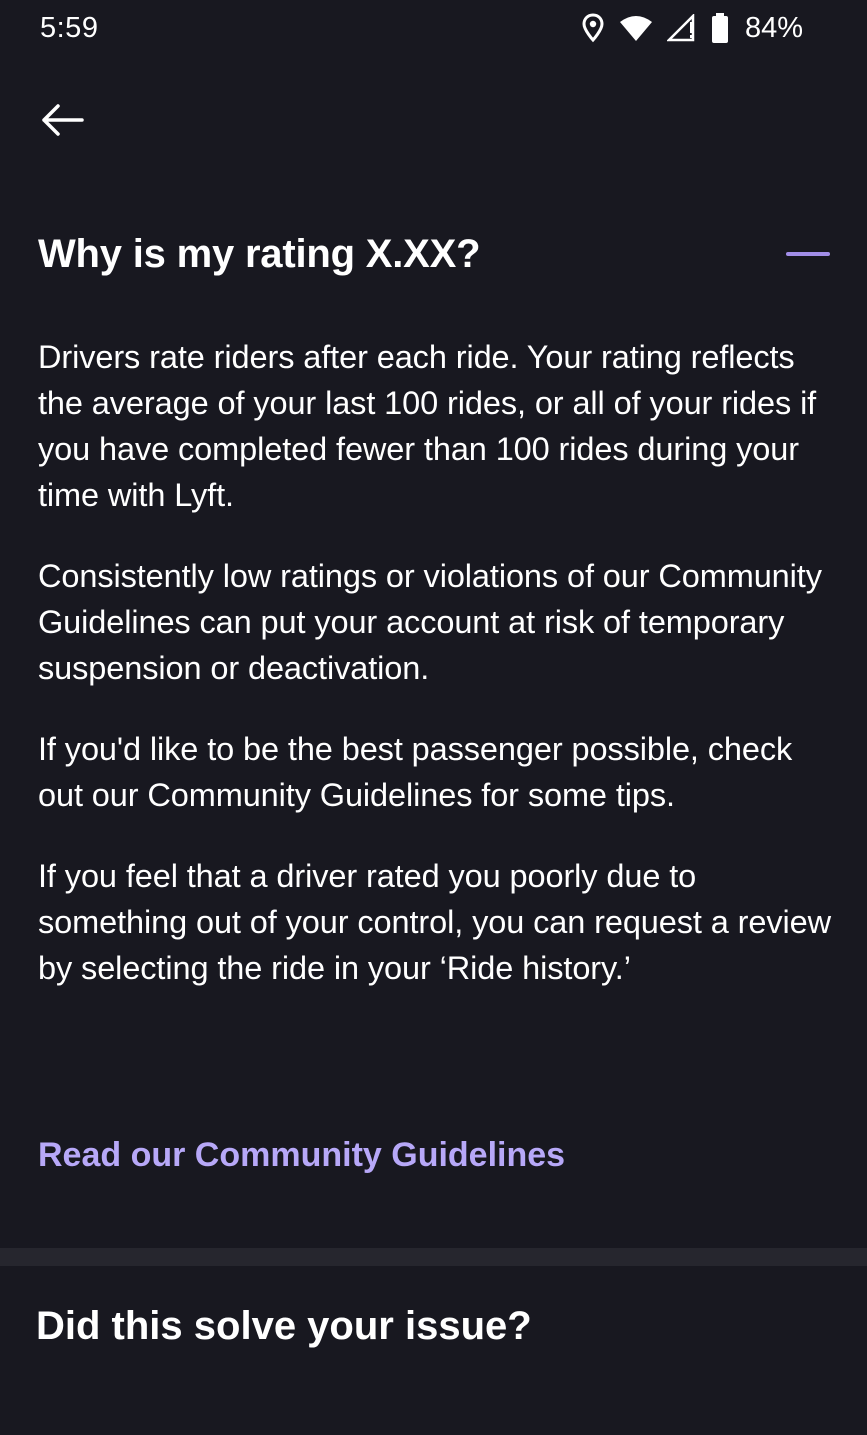 Image resolution: width=867 pixels, height=1435 pixels. What do you see at coordinates (636, 28) in the screenshot?
I see `wifi-icon` at bounding box center [636, 28].